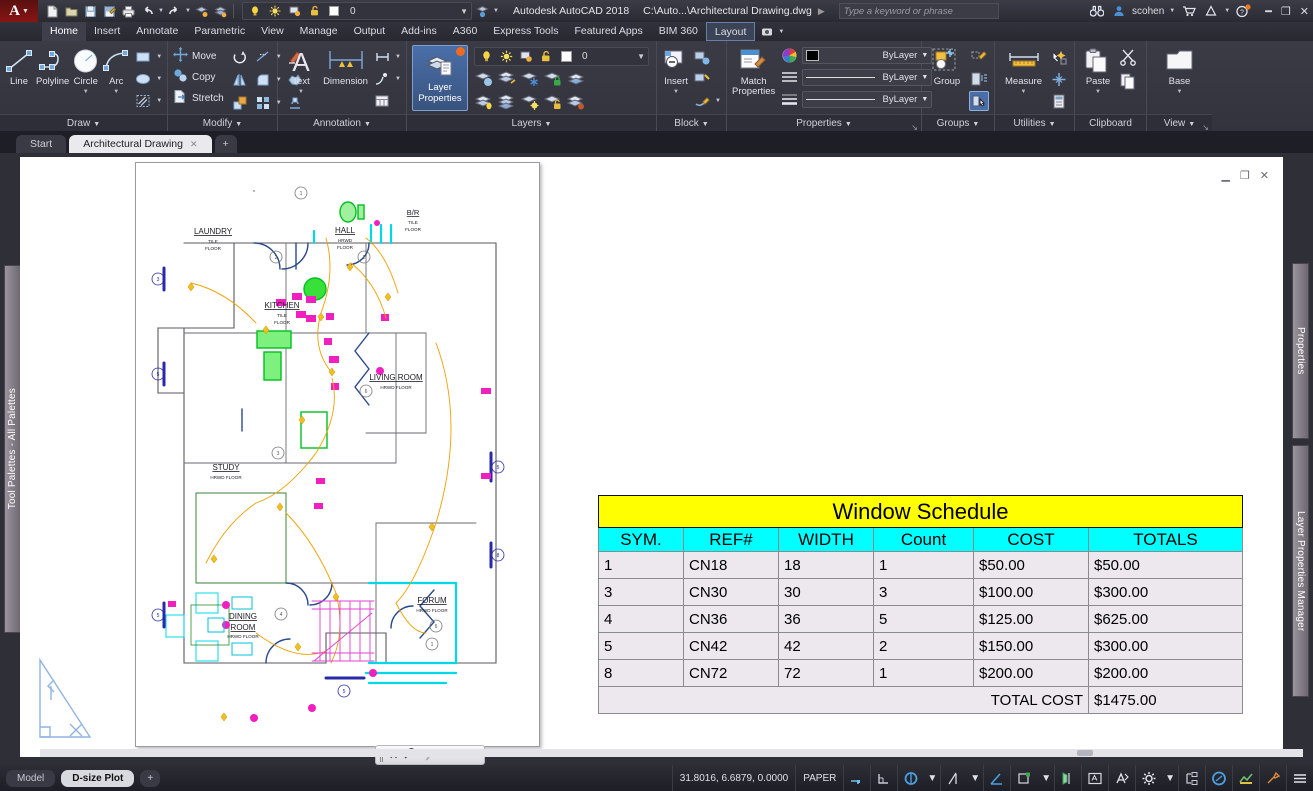 This screenshot has width=1313, height=791. Describe the element at coordinates (1300, 351) in the screenshot. I see `properties-panel: Properties` at that location.